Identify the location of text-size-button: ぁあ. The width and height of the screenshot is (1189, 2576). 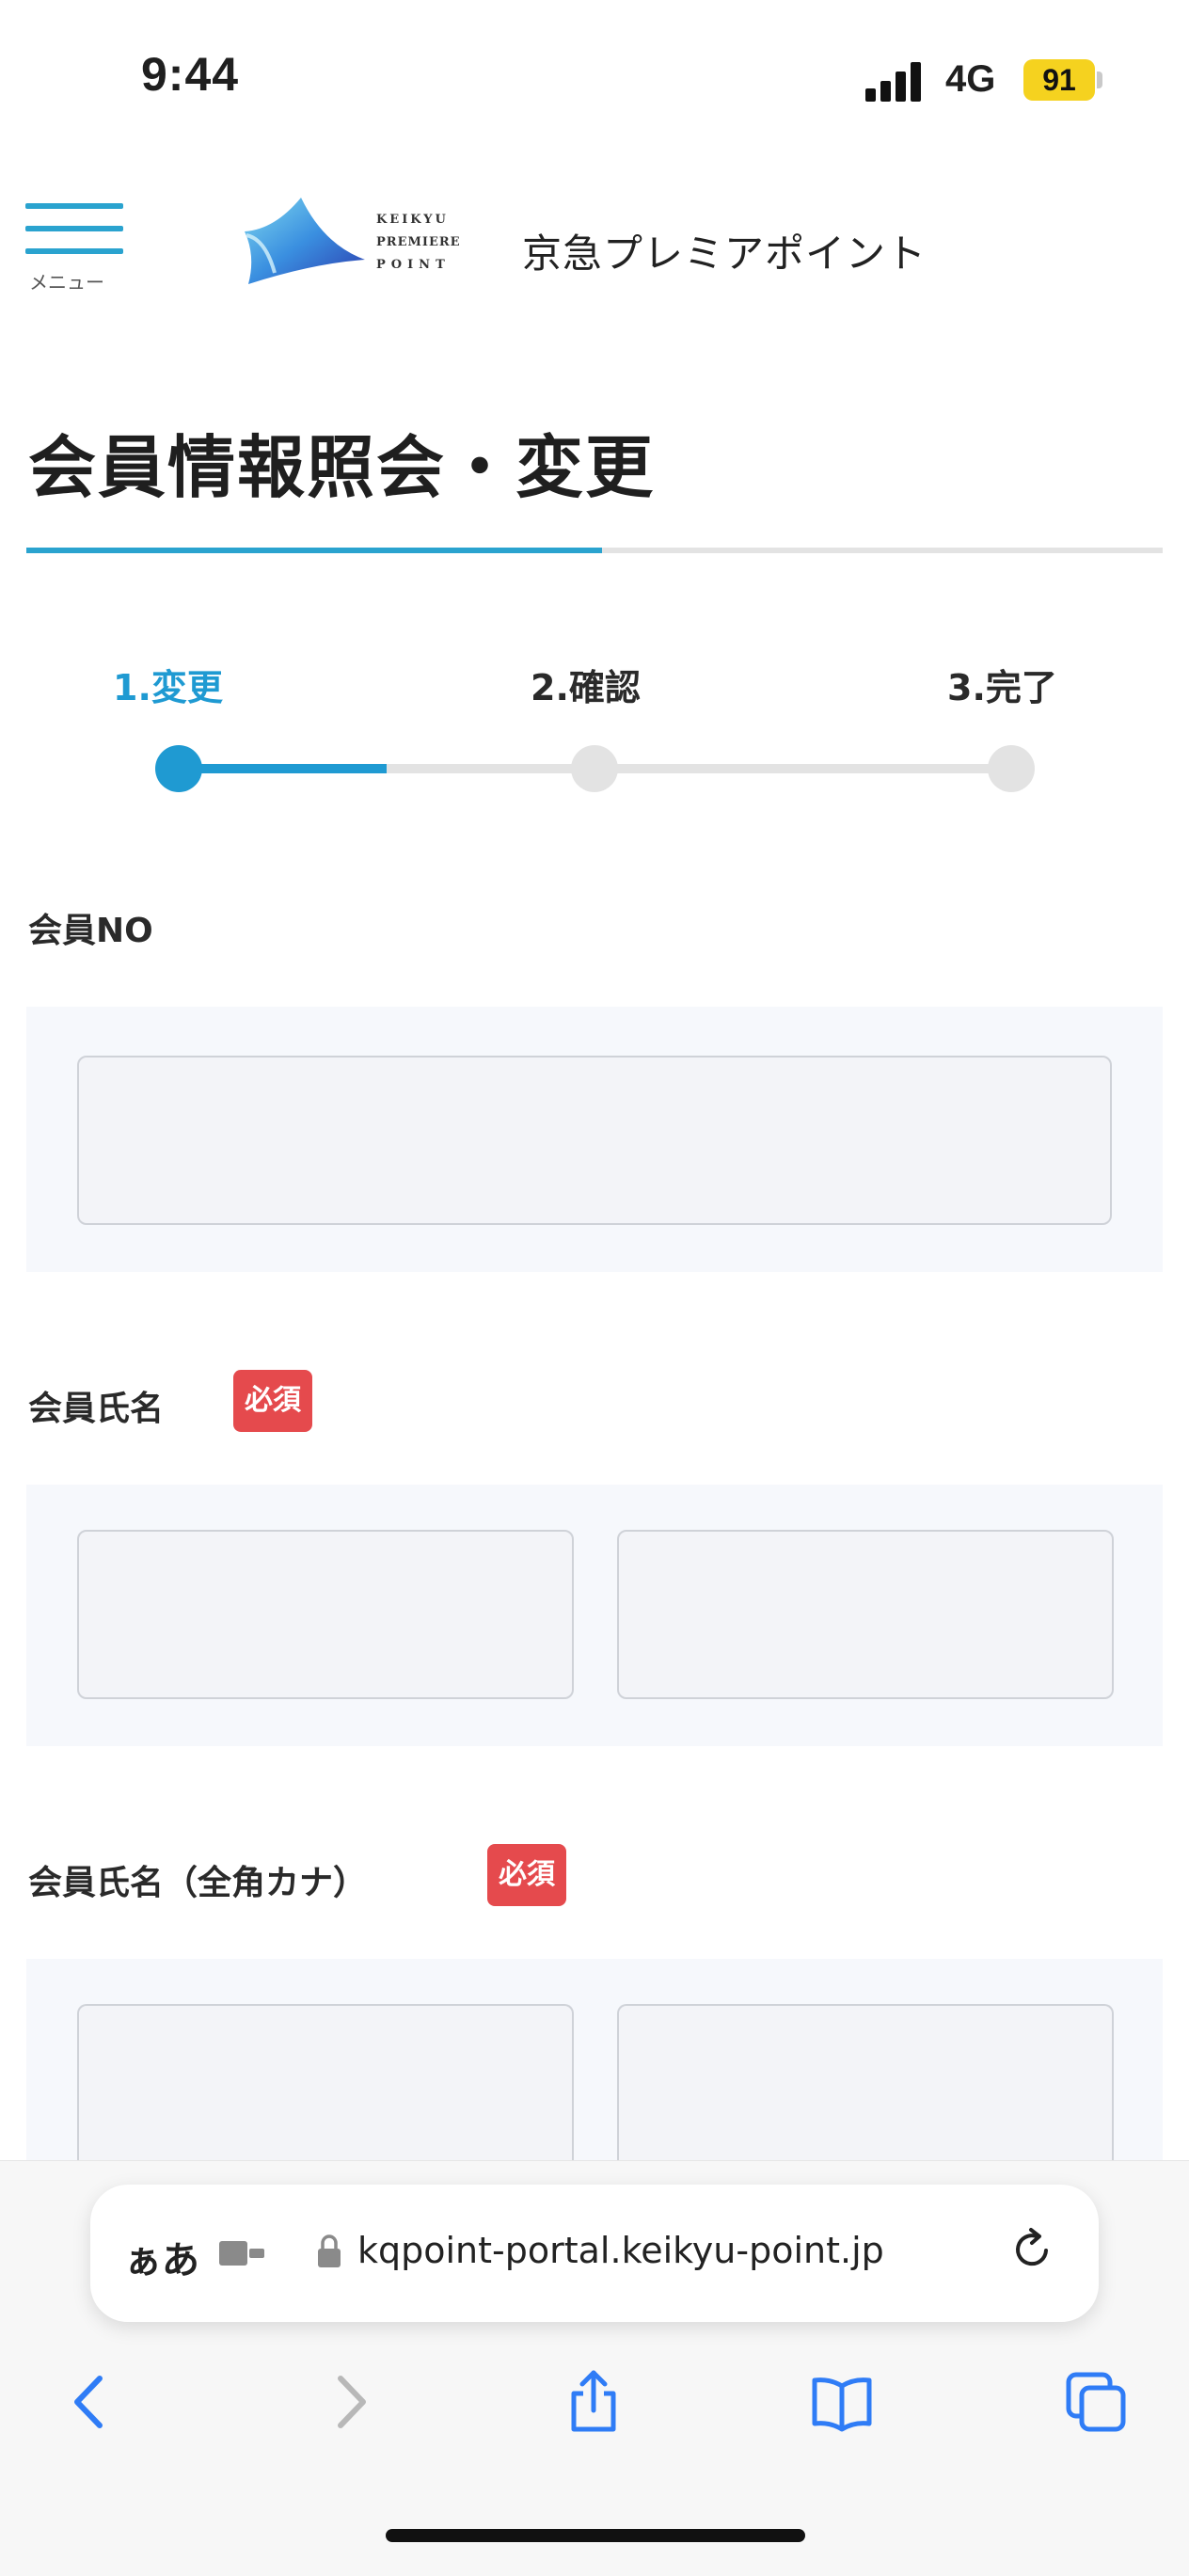
(161, 2257).